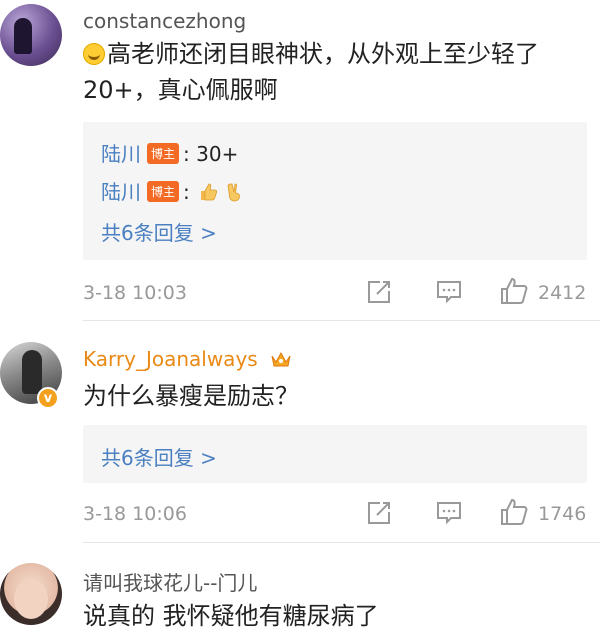 The height and width of the screenshot is (641, 600). I want to click on comment-time: 3-18 10:03, so click(135, 293).